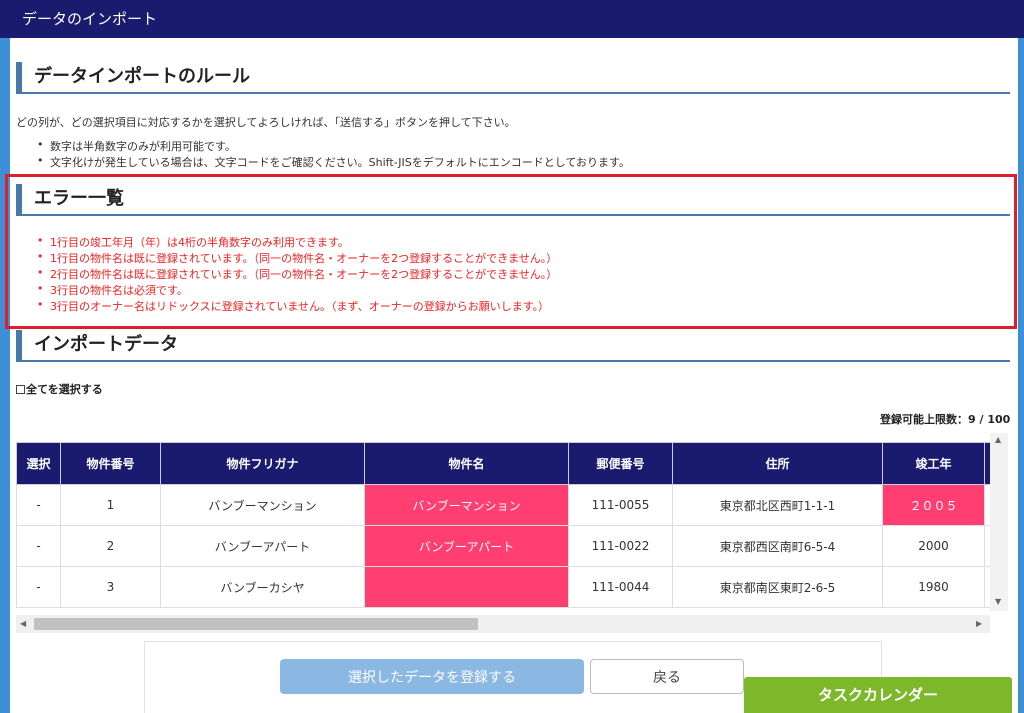 This screenshot has width=1024, height=713. What do you see at coordinates (23, 623) in the screenshot?
I see `scroll-left-icon: ◀` at bounding box center [23, 623].